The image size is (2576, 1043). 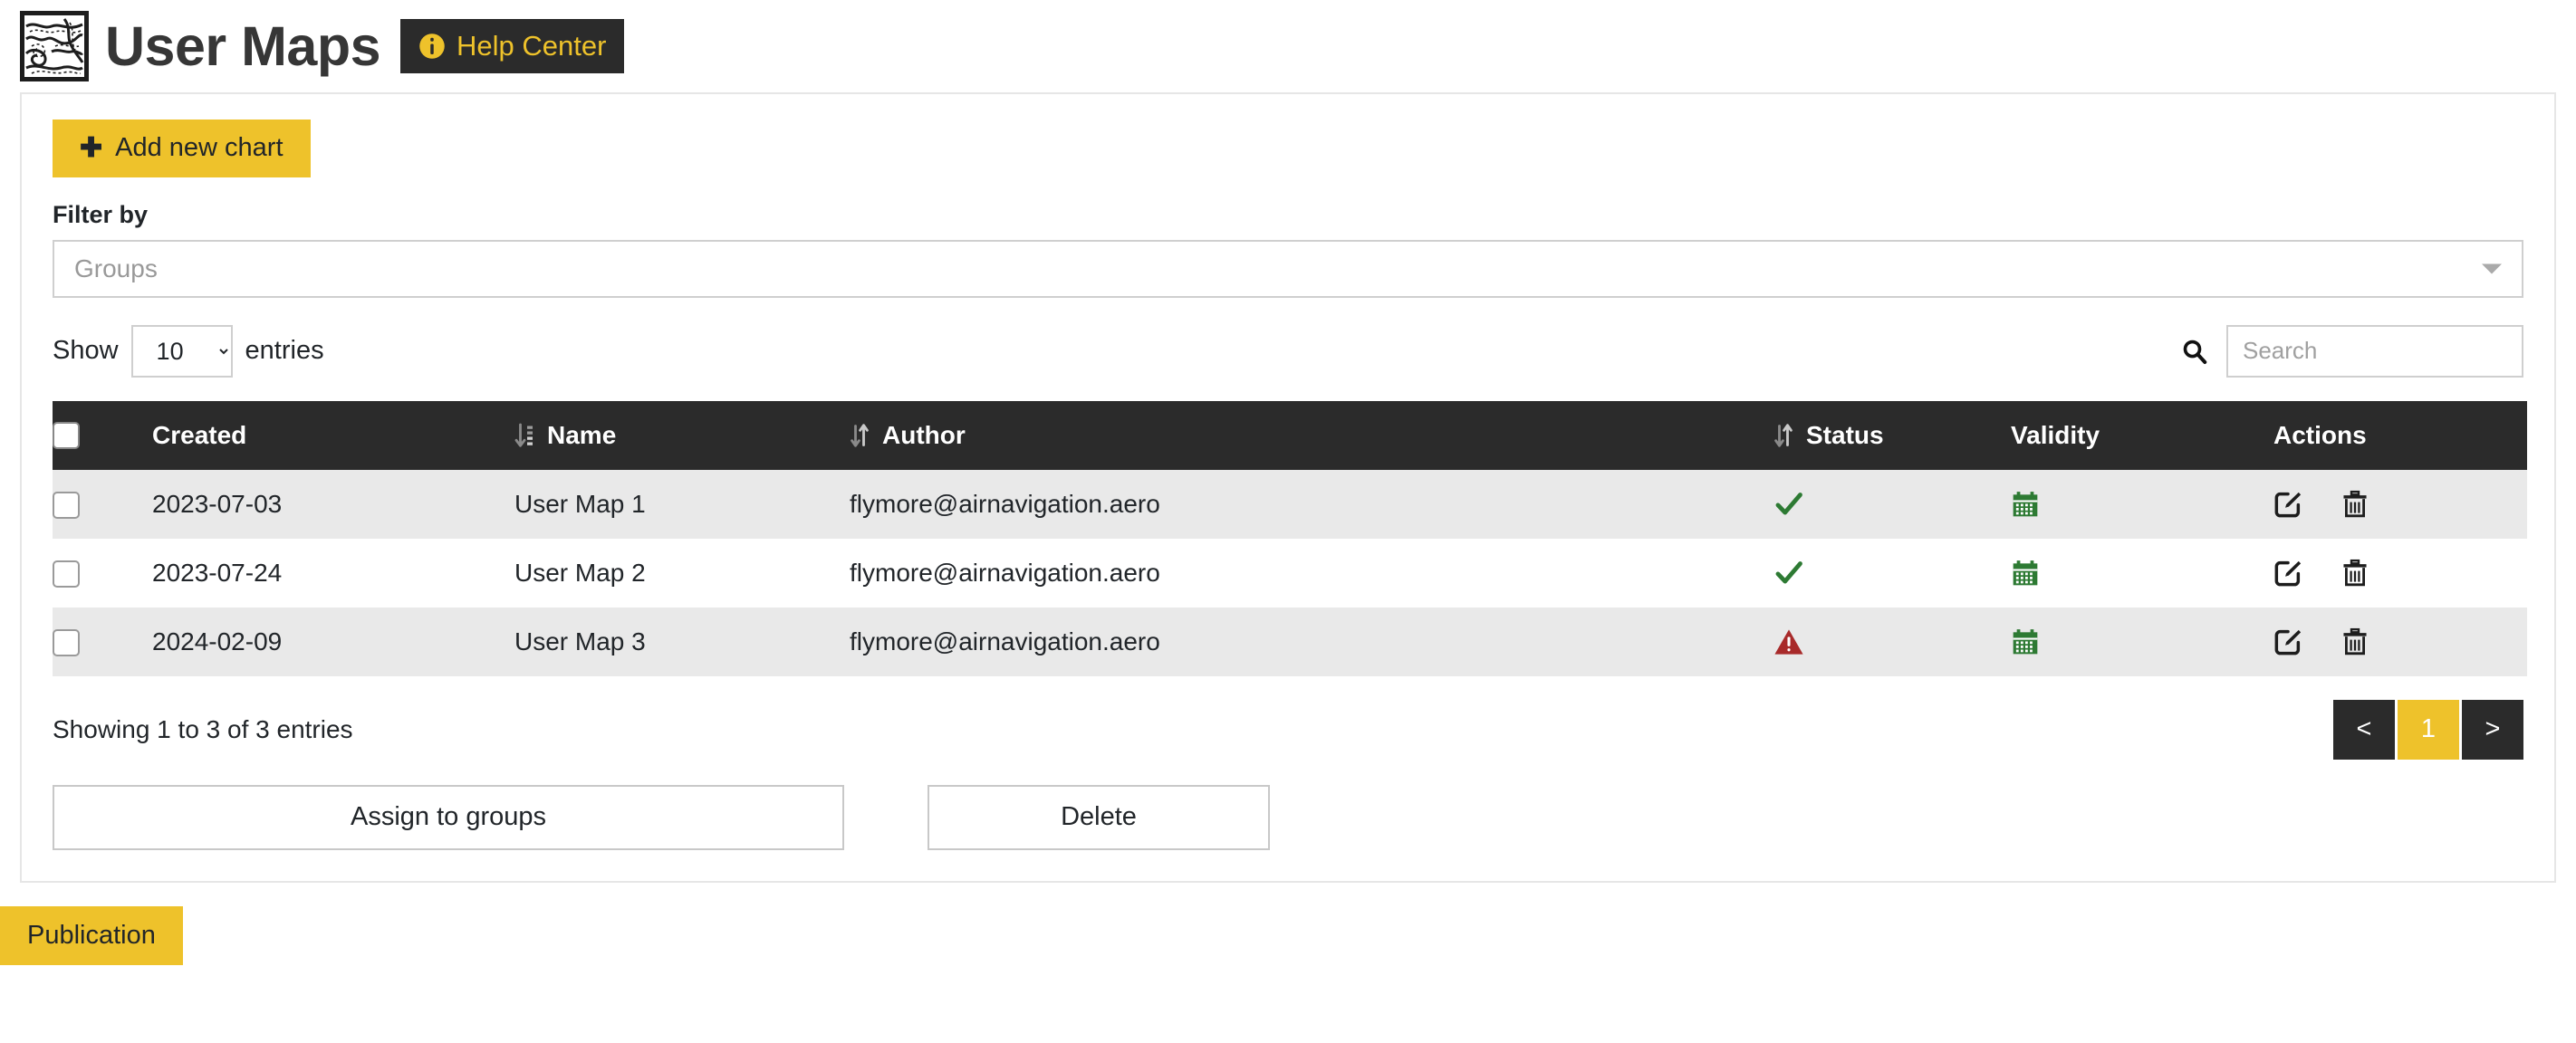 What do you see at coordinates (101, 214) in the screenshot?
I see `filter-by-label: Filter by` at bounding box center [101, 214].